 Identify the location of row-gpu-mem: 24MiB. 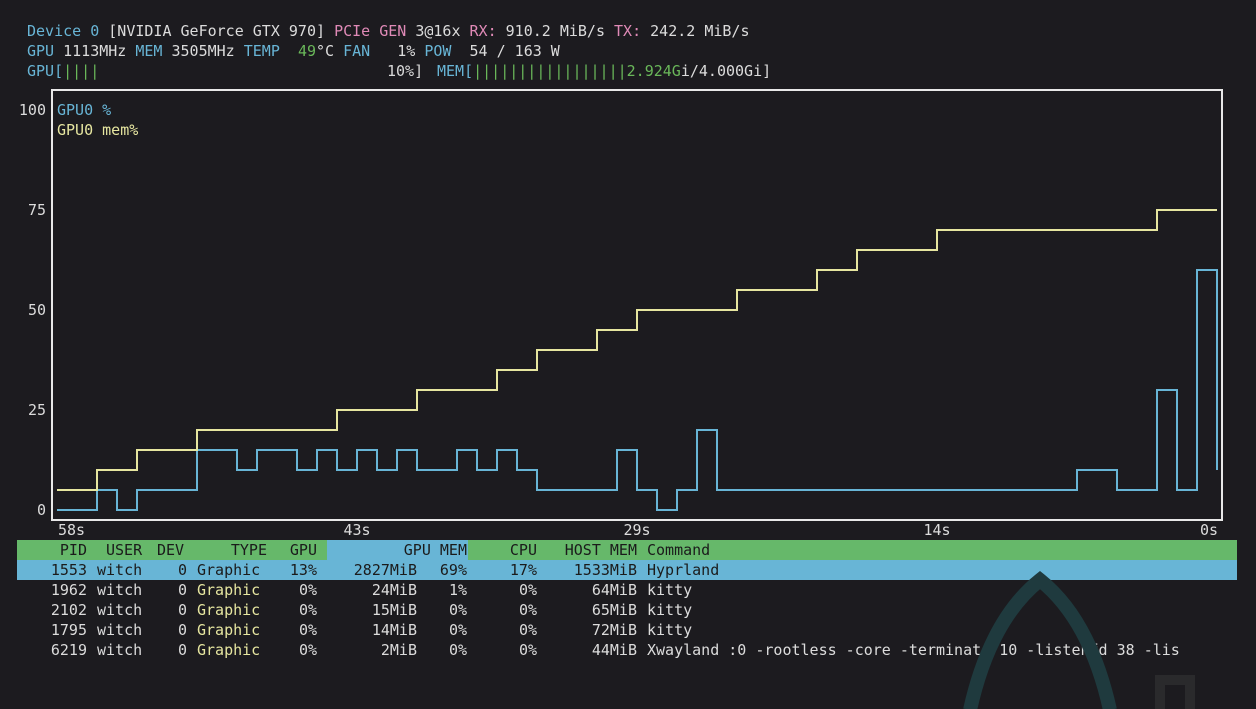
(394, 590).